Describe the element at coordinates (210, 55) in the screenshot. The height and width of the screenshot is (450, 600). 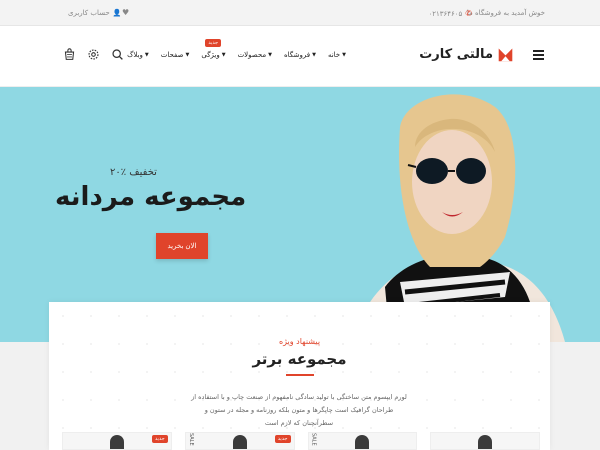
I see `nav-label: ویژگی` at that location.